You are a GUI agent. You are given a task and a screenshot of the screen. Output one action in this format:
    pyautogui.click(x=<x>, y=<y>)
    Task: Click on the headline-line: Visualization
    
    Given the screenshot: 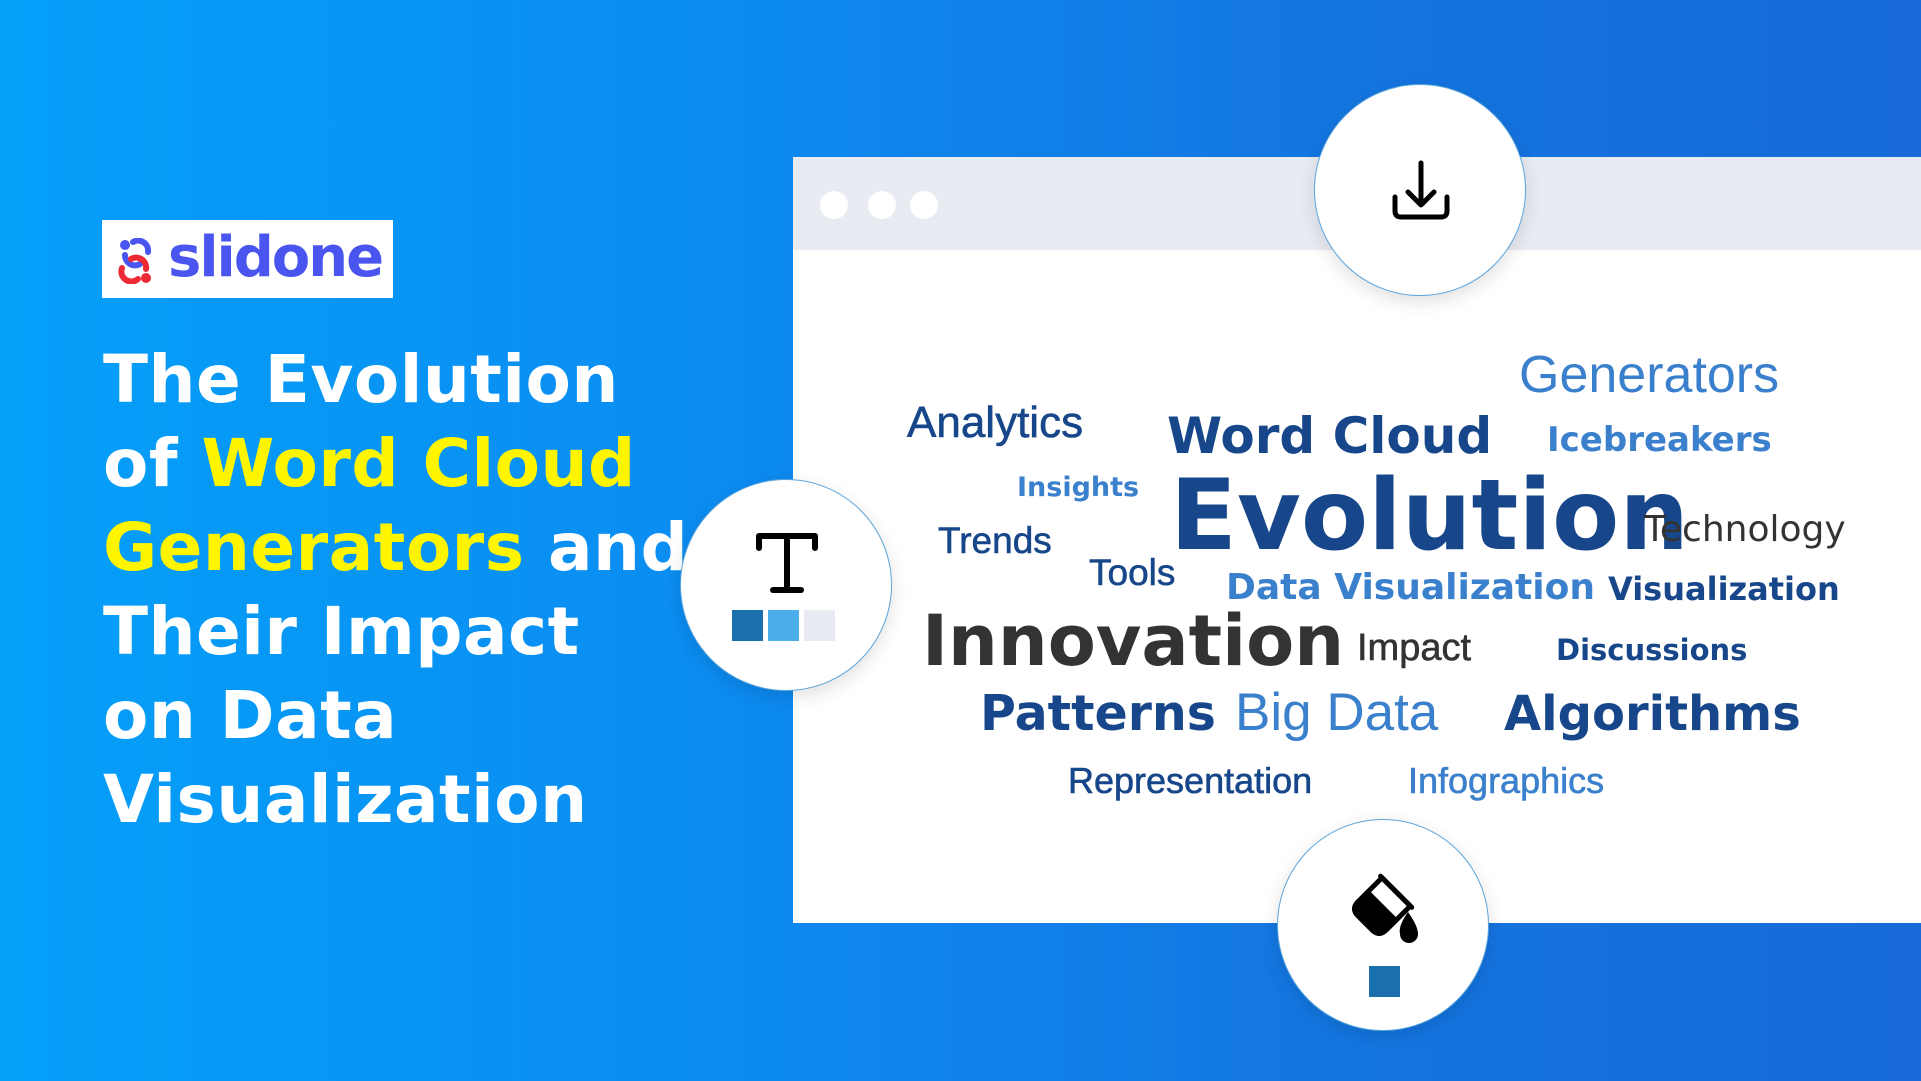 What is the action you would take?
    pyautogui.click(x=395, y=800)
    